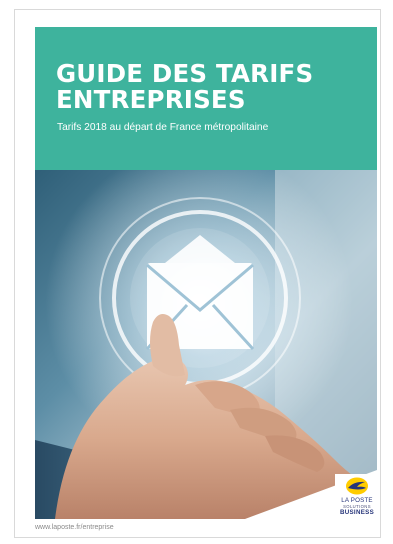 This screenshot has height=544, width=393. Describe the element at coordinates (151, 99) in the screenshot. I see `cover-title-line-2: ENTREPRISES` at that location.